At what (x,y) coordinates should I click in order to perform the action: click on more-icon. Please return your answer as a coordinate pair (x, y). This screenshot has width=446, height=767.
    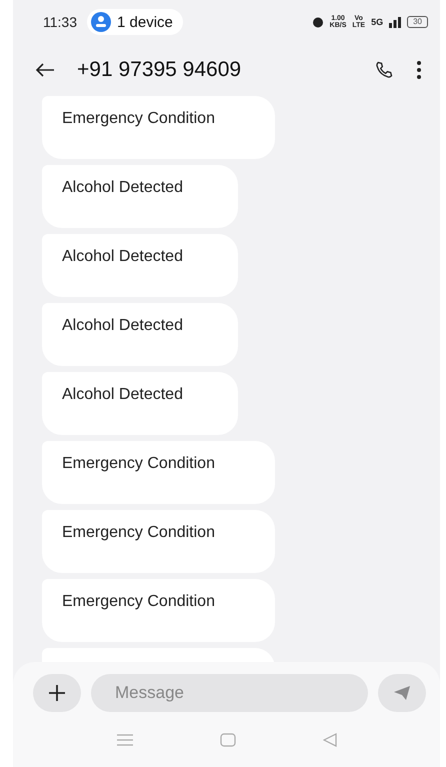
    Looking at the image, I should click on (419, 70).